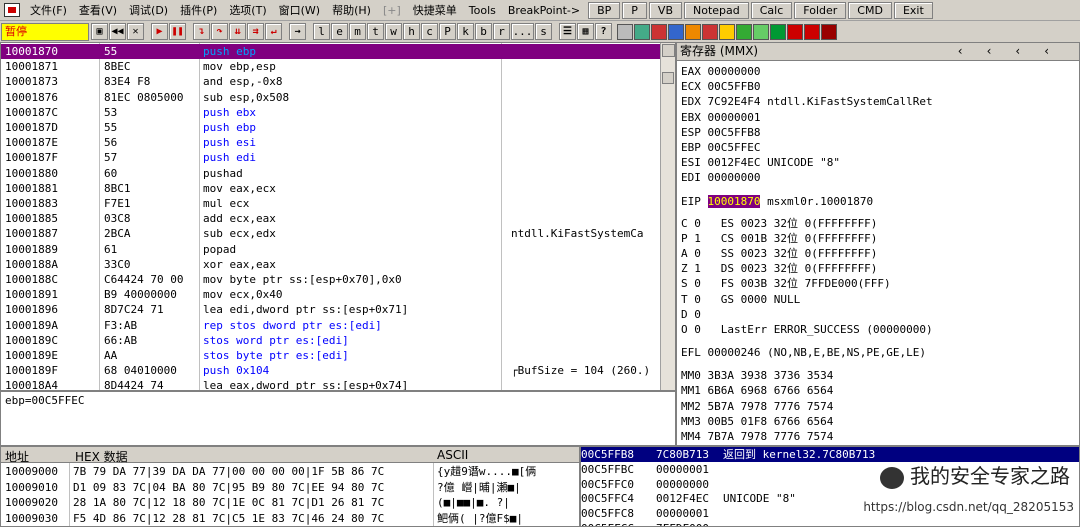 This screenshot has height=527, width=1080. I want to click on disasm-row: 1000187E 56 push esi, so click(331, 142).